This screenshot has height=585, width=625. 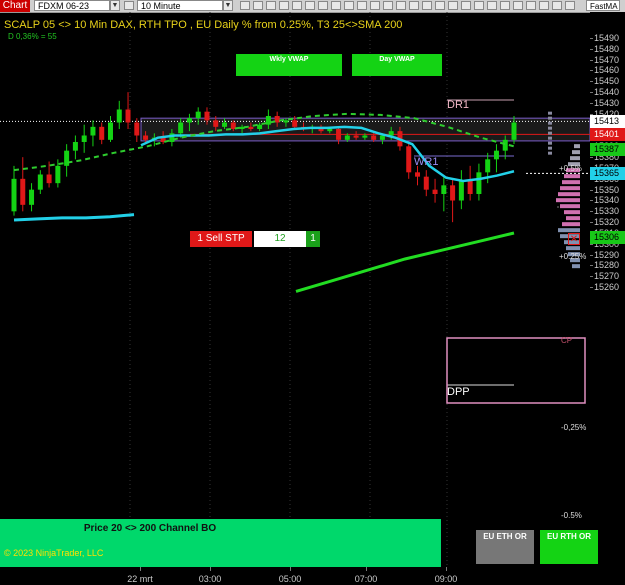 I want to click on price-tick-label: 15490, so click(x=607, y=38).